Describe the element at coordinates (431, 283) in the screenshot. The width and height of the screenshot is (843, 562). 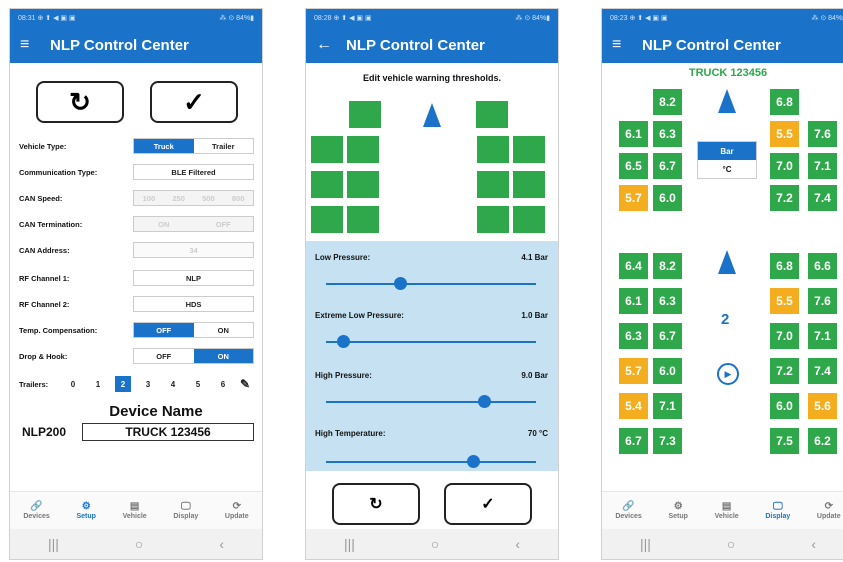
I see `low-pressure-slider` at that location.